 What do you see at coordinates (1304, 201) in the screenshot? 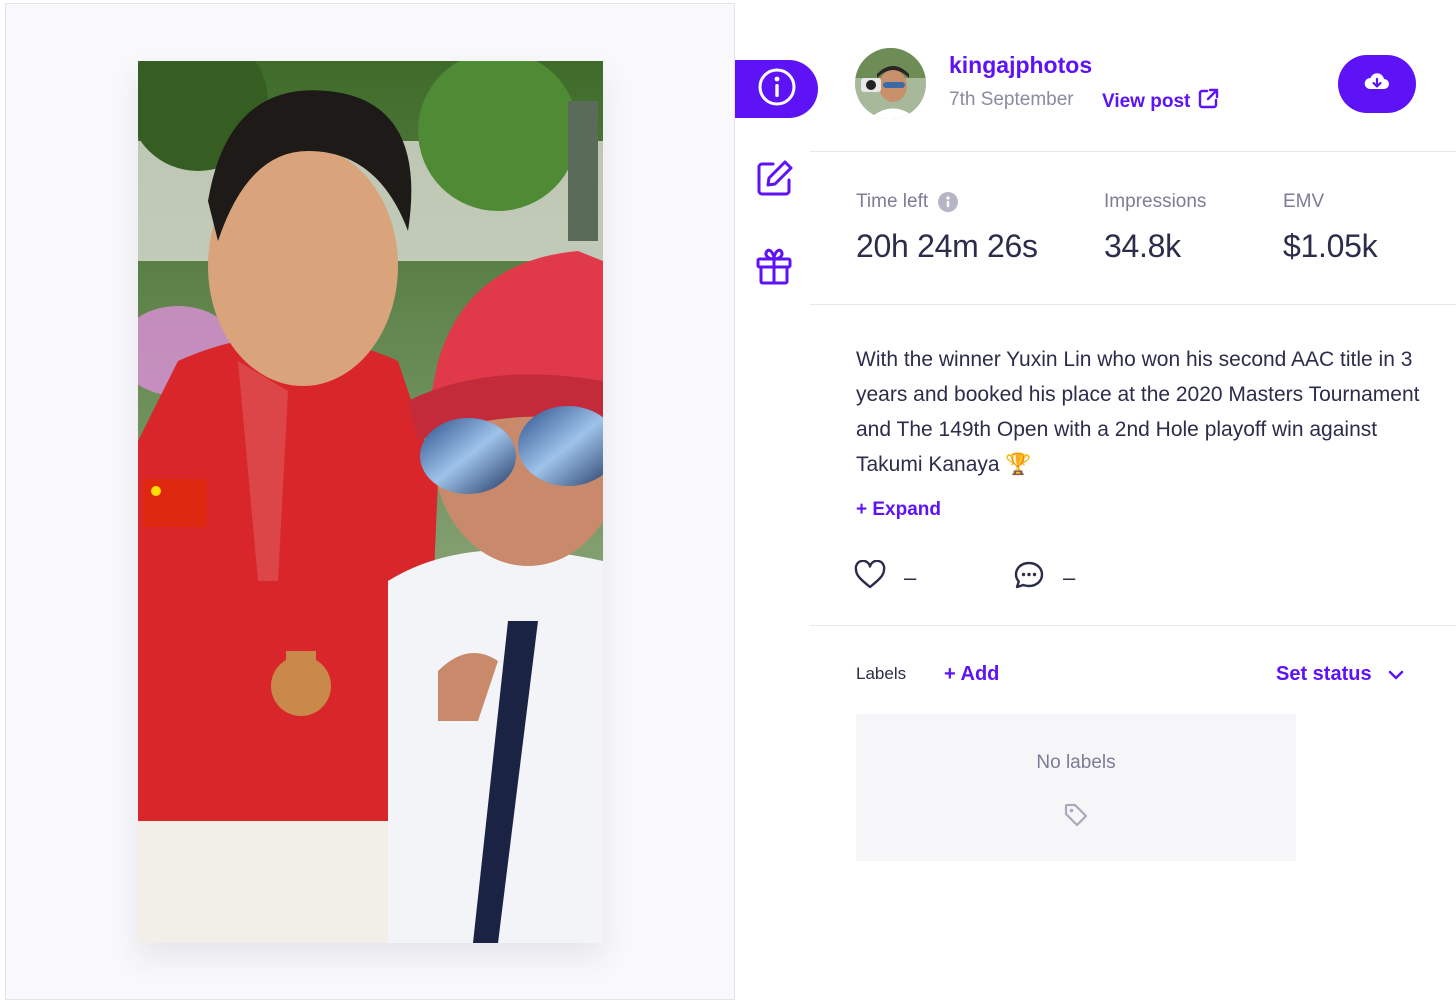
I see `emv-label: EMV` at bounding box center [1304, 201].